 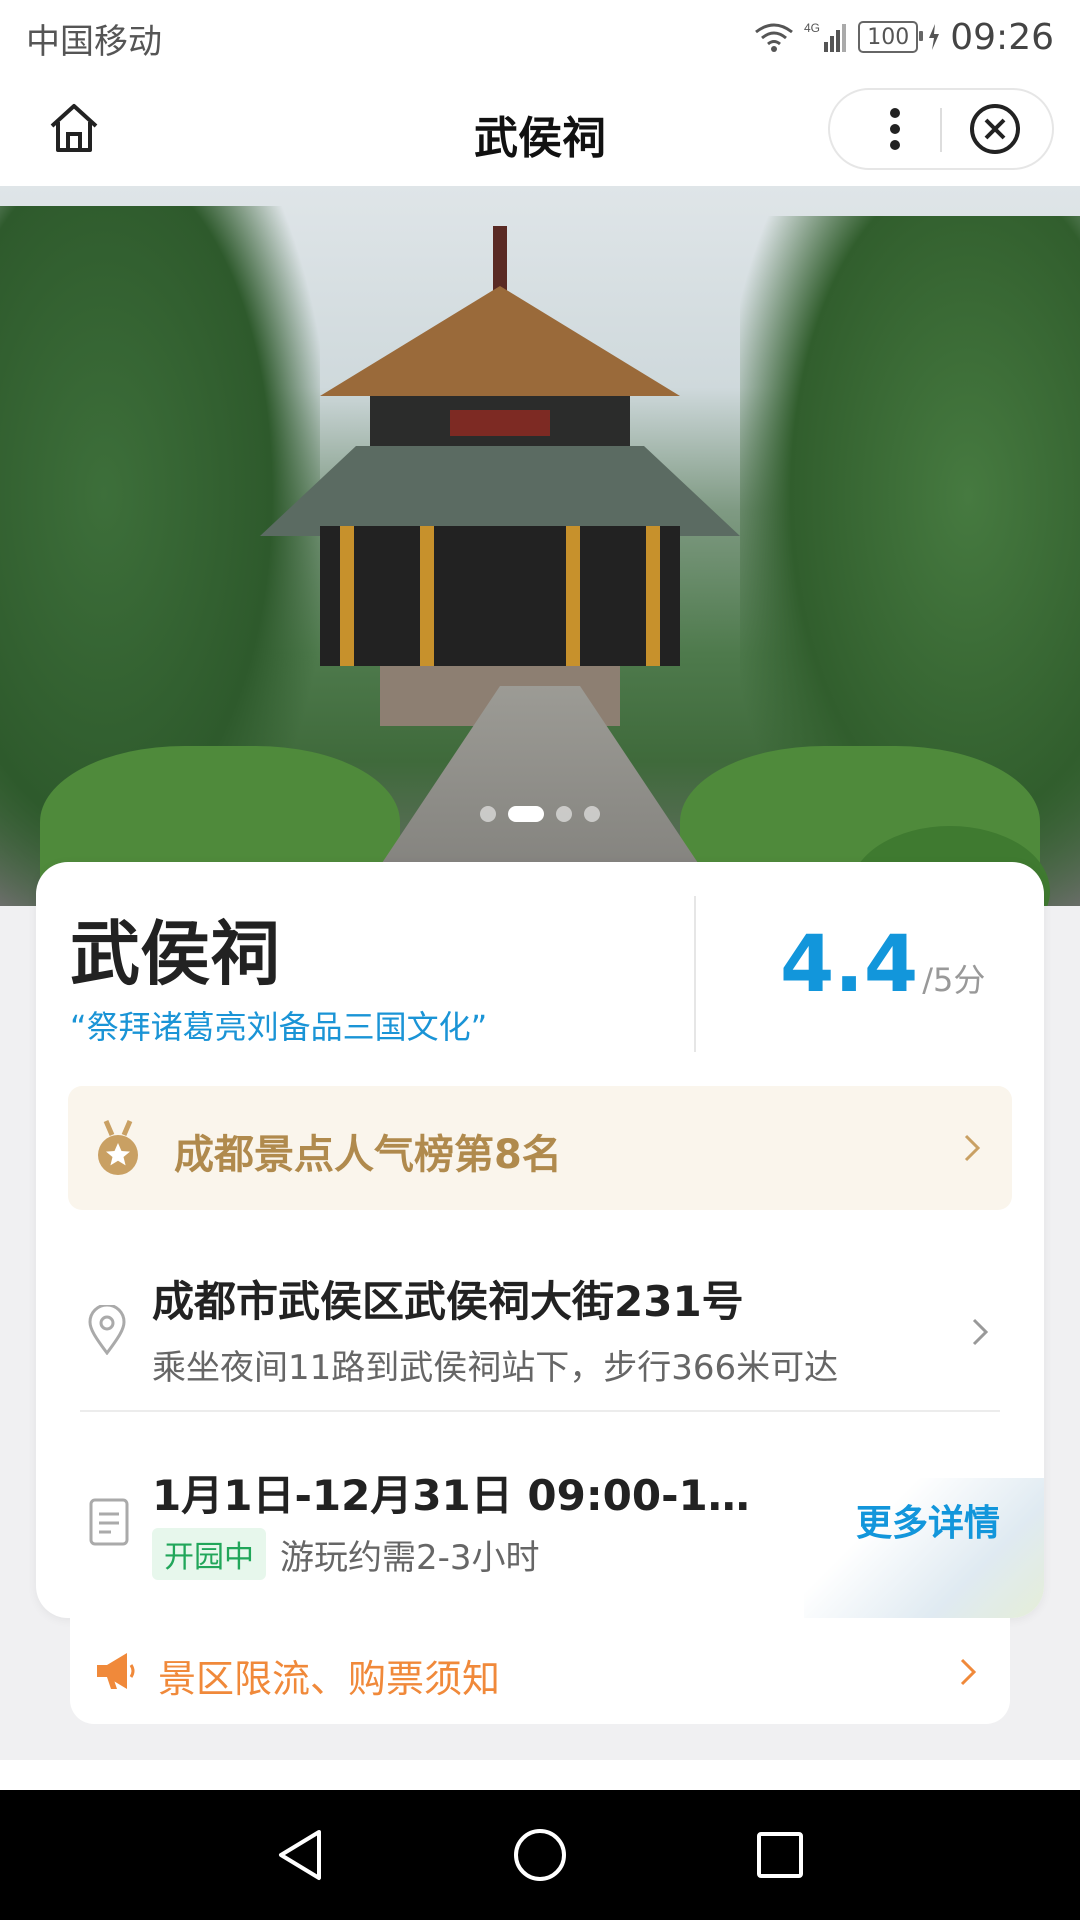 What do you see at coordinates (954, 980) in the screenshot?
I see `rating-unit: /5分` at bounding box center [954, 980].